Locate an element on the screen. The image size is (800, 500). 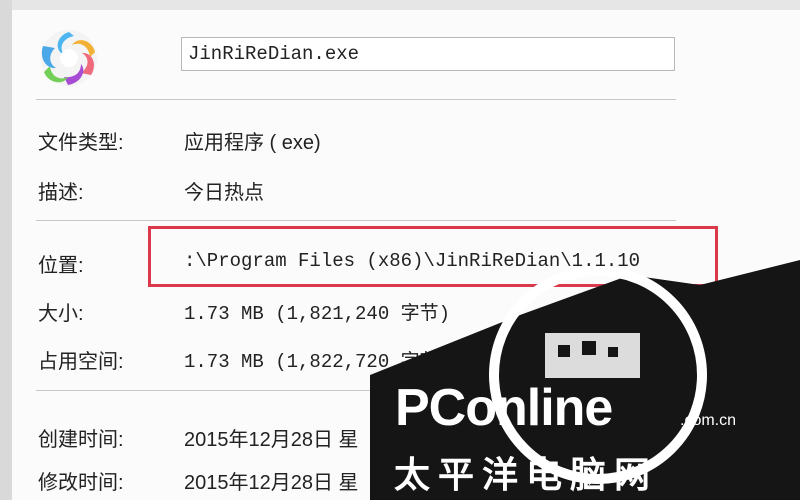
swirl-app-icon is located at coordinates (69, 58).